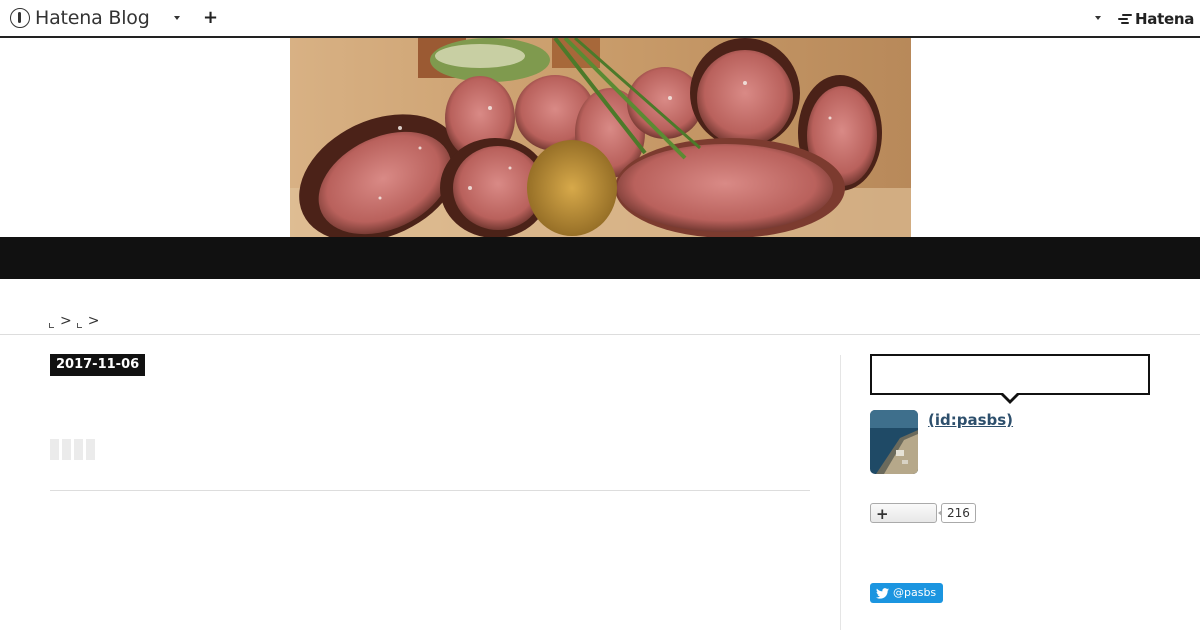  I want to click on plus-icon: +, so click(882, 514).